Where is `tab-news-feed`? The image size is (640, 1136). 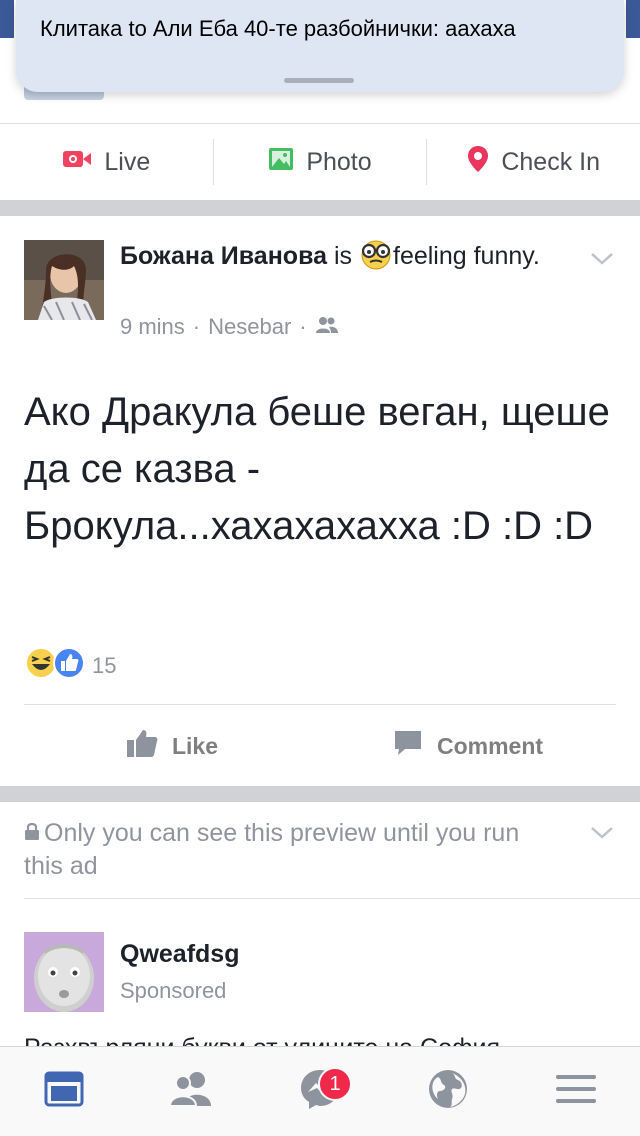
tab-news-feed is located at coordinates (64, 1091).